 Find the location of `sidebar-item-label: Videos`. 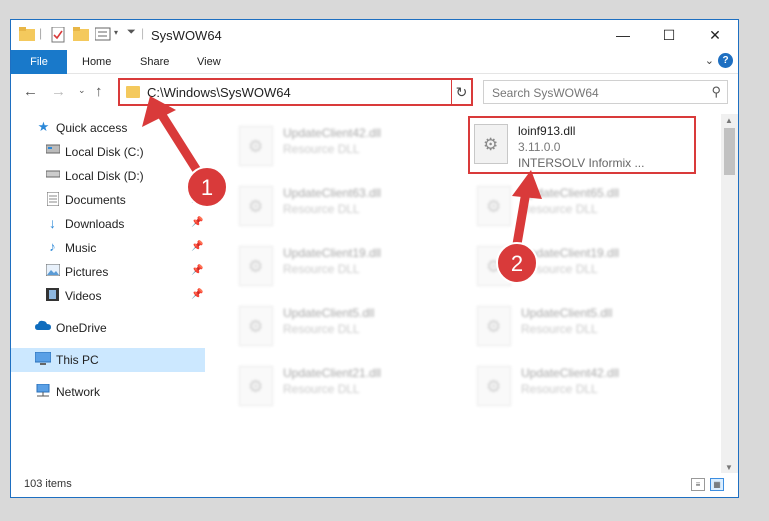

sidebar-item-label: Videos is located at coordinates (83, 296).